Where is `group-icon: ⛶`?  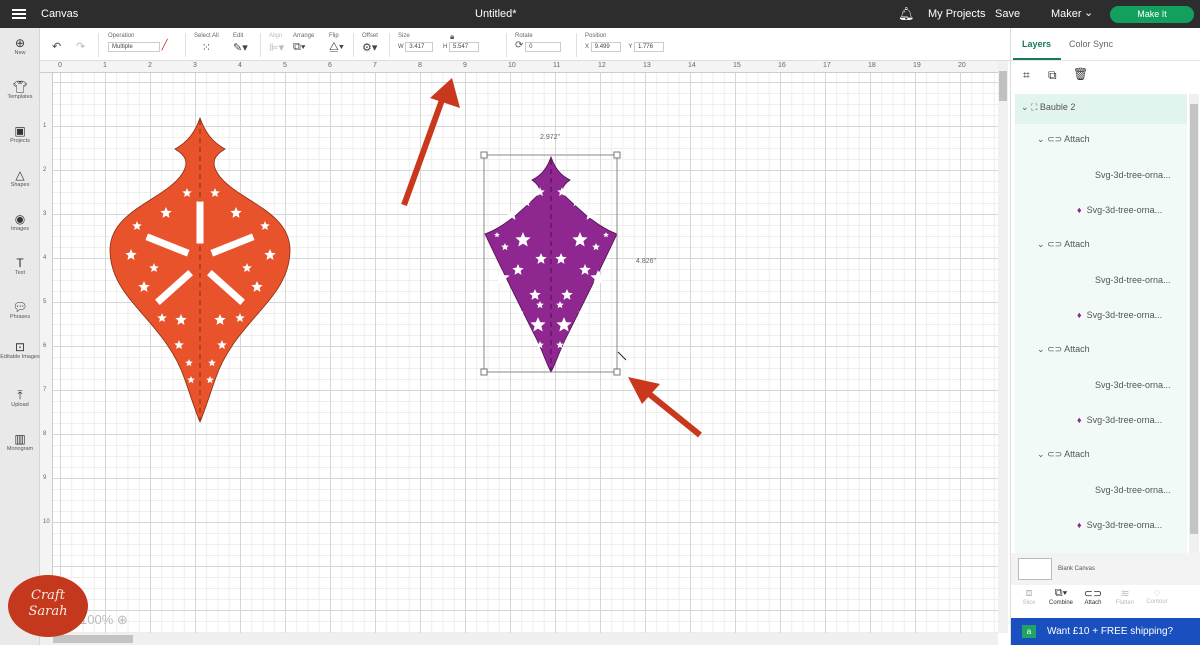 group-icon: ⛶ is located at coordinates (1034, 107).